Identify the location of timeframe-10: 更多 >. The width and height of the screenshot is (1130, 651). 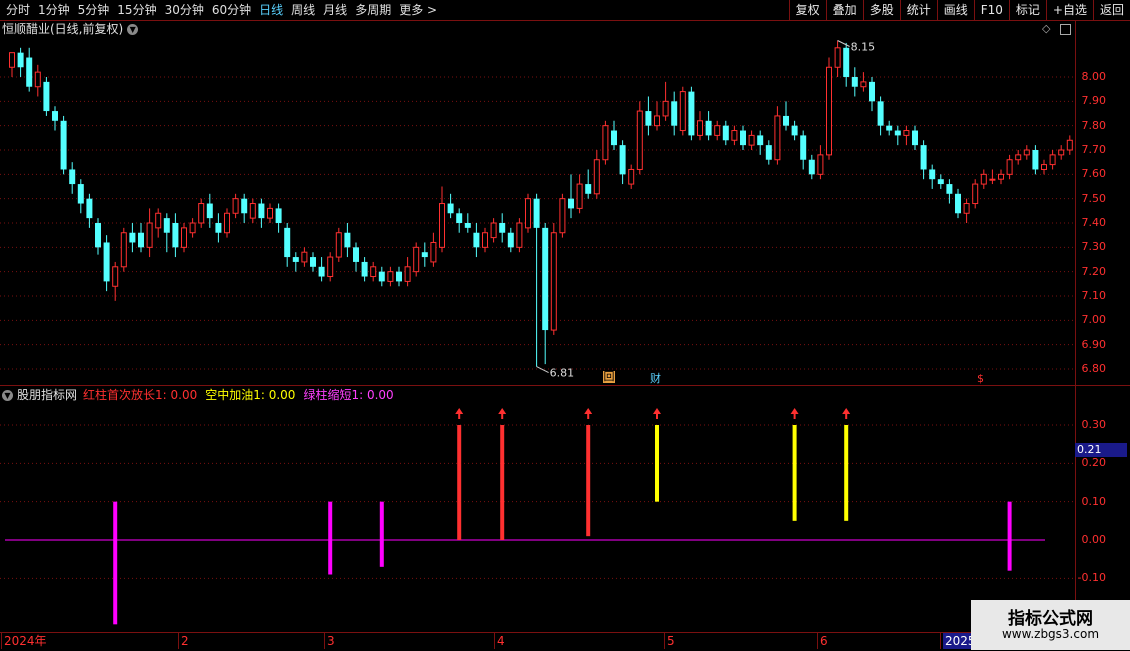
(418, 10).